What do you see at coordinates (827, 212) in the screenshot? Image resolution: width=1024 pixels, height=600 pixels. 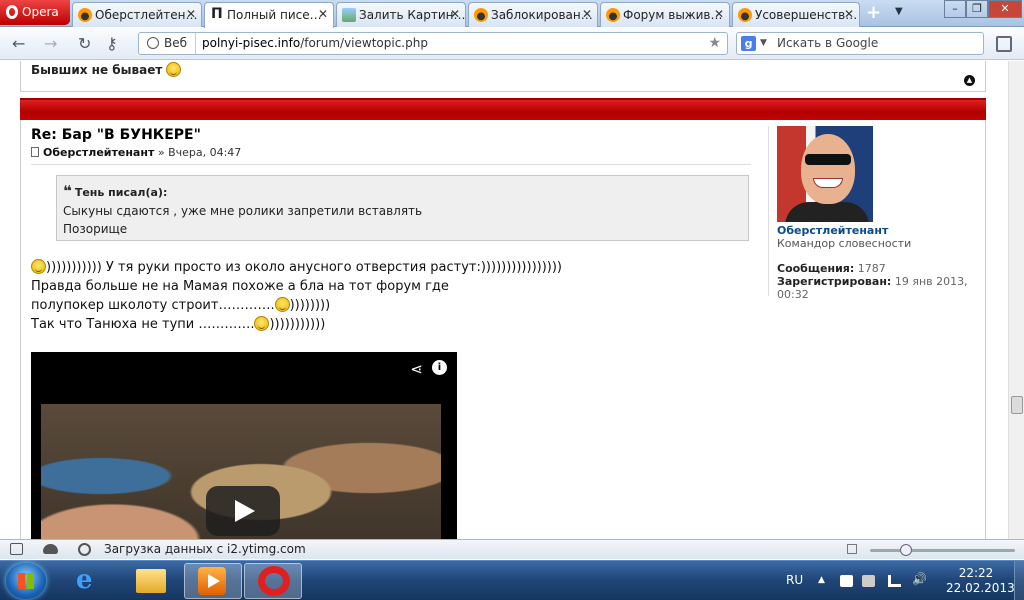 I see `avatar-shirt` at bounding box center [827, 212].